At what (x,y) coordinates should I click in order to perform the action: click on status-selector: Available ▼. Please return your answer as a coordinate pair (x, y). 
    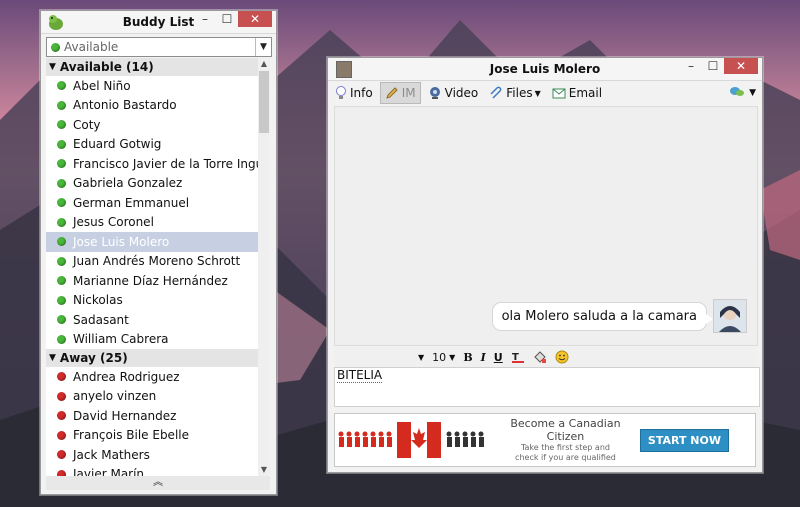
    Looking at the image, I should click on (159, 47).